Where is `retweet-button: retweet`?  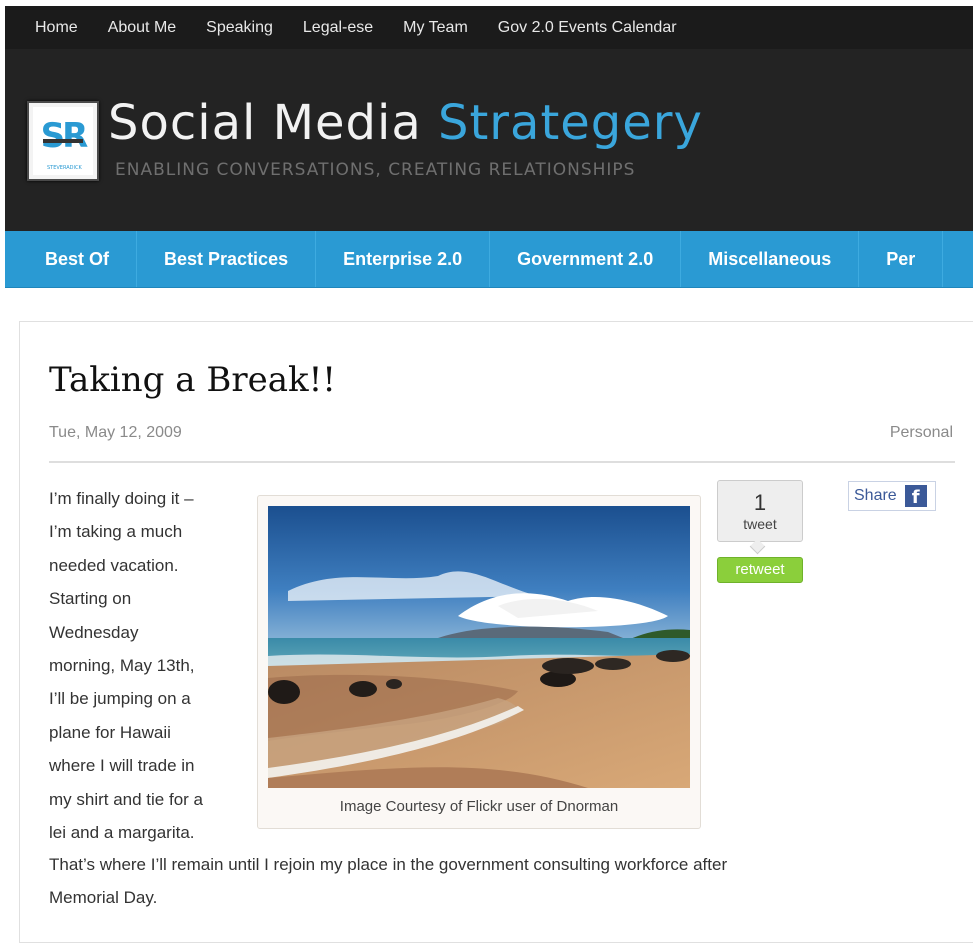 retweet-button: retweet is located at coordinates (760, 570).